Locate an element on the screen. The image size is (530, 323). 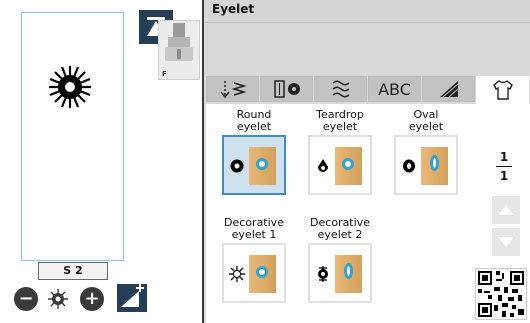
round-eyelet-button is located at coordinates (254, 165).